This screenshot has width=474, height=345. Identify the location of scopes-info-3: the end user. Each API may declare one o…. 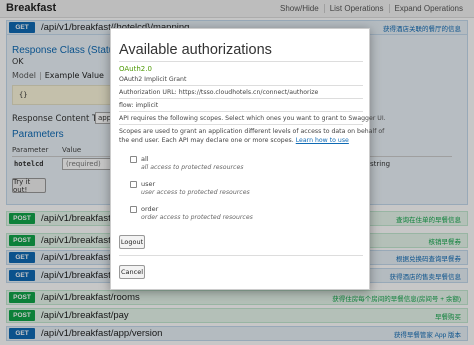
(234, 140).